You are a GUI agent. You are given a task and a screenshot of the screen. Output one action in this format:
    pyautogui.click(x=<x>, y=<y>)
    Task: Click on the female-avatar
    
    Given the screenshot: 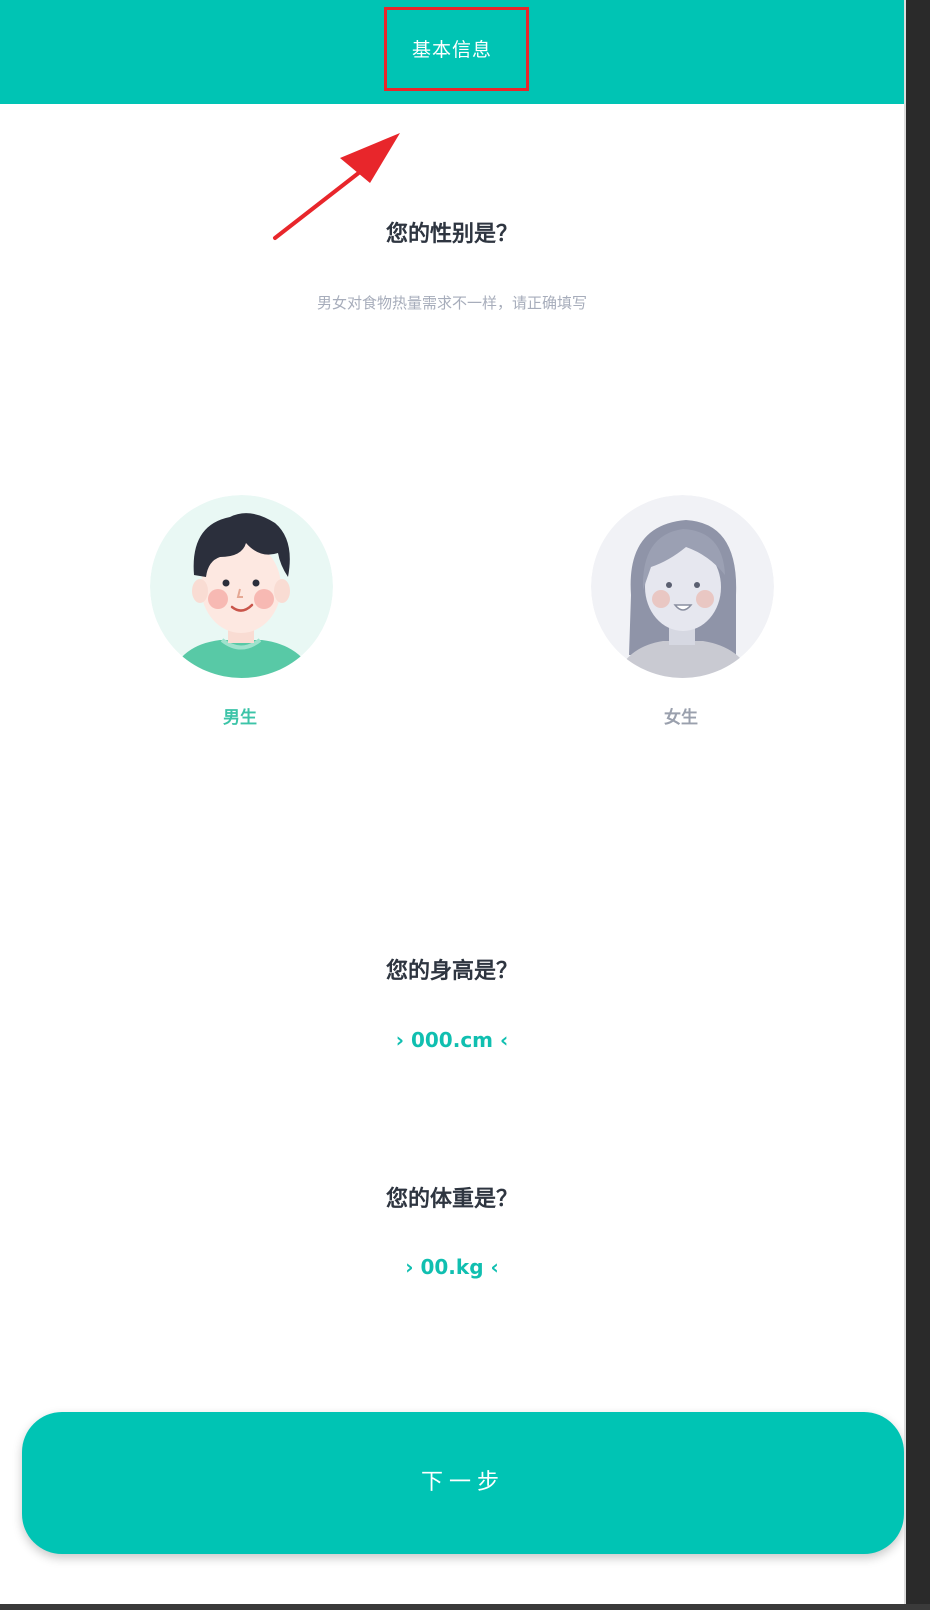 What is the action you would take?
    pyautogui.click(x=682, y=586)
    